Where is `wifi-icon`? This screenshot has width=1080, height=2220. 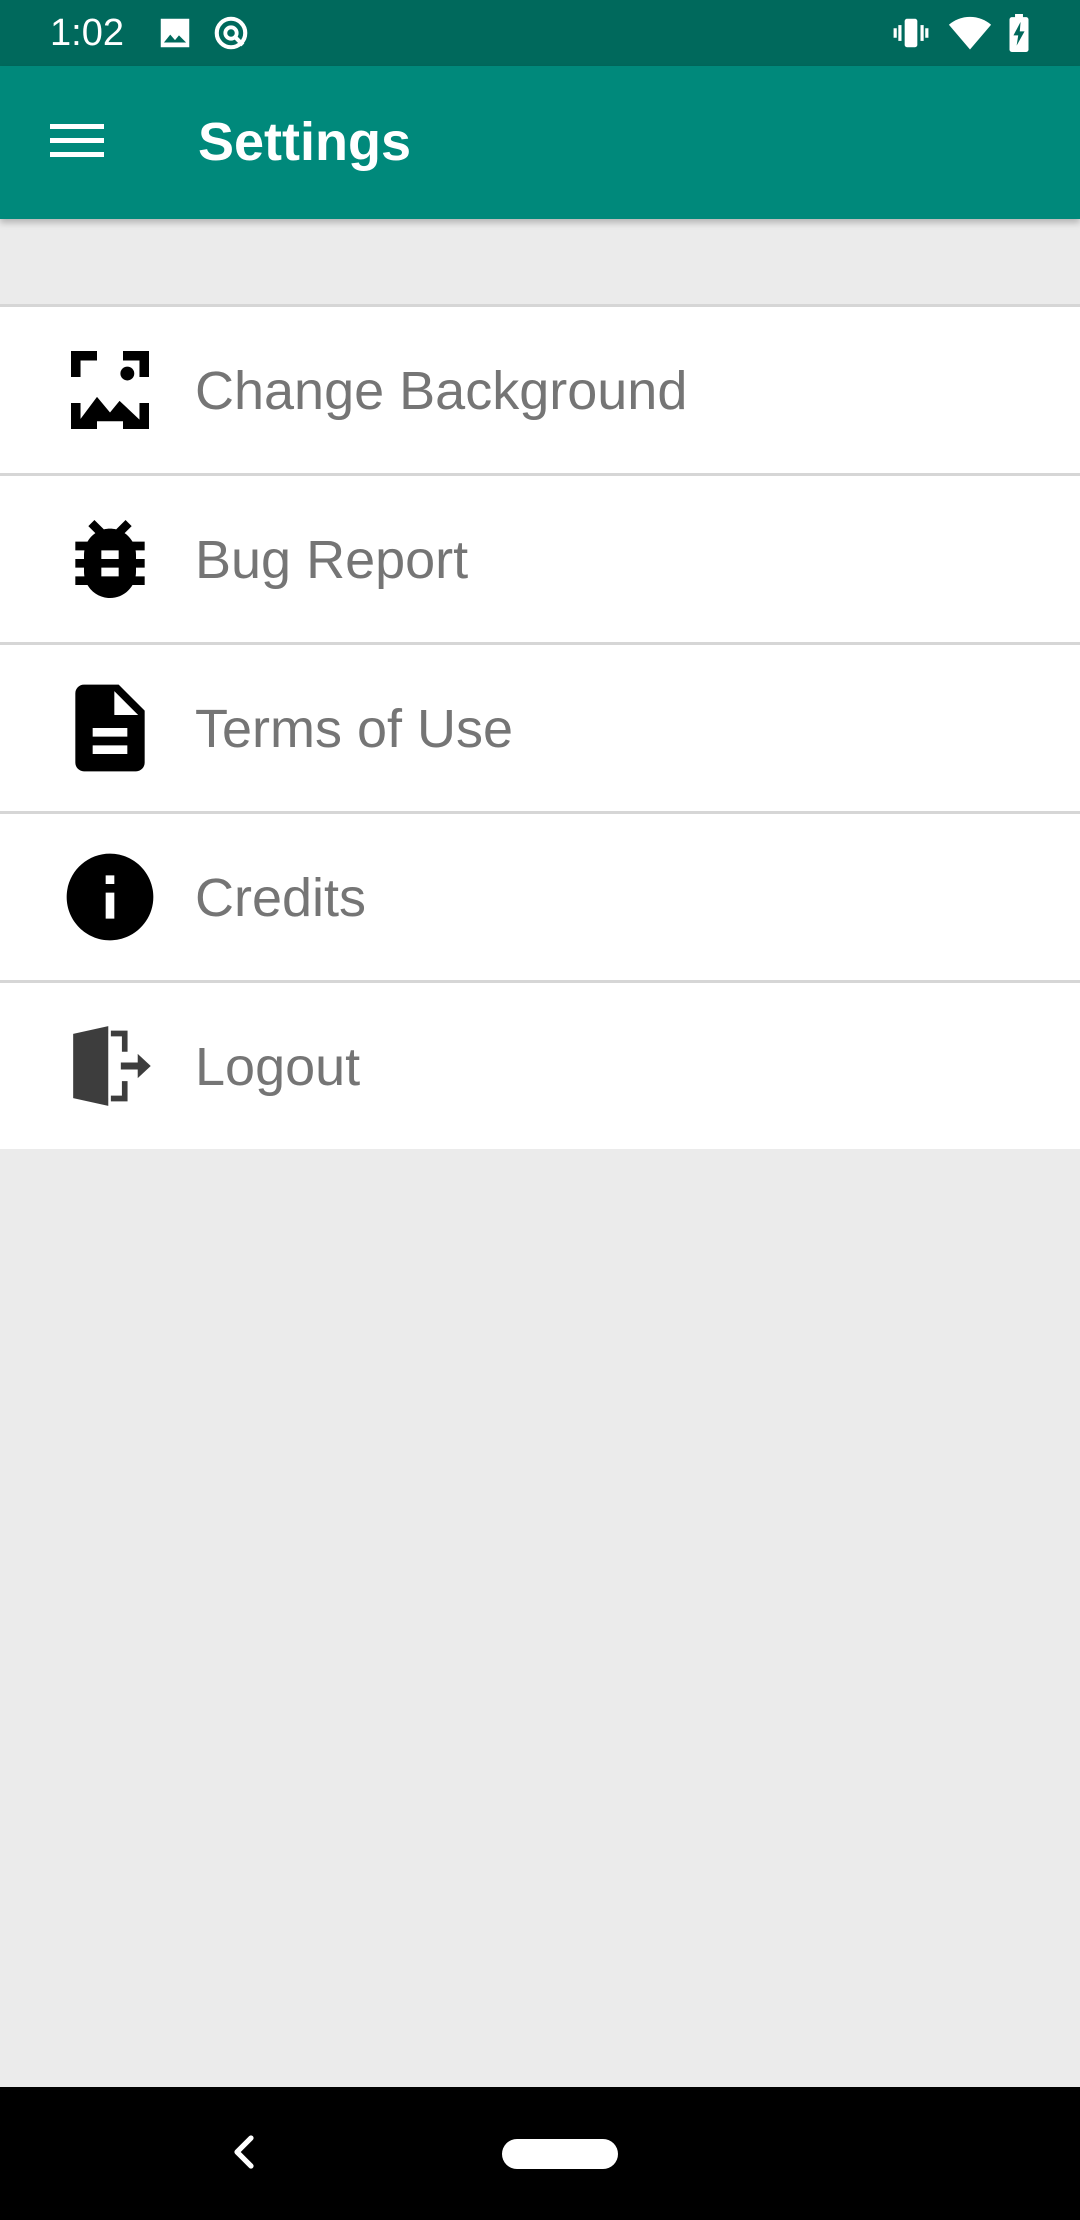
wifi-icon is located at coordinates (970, 33).